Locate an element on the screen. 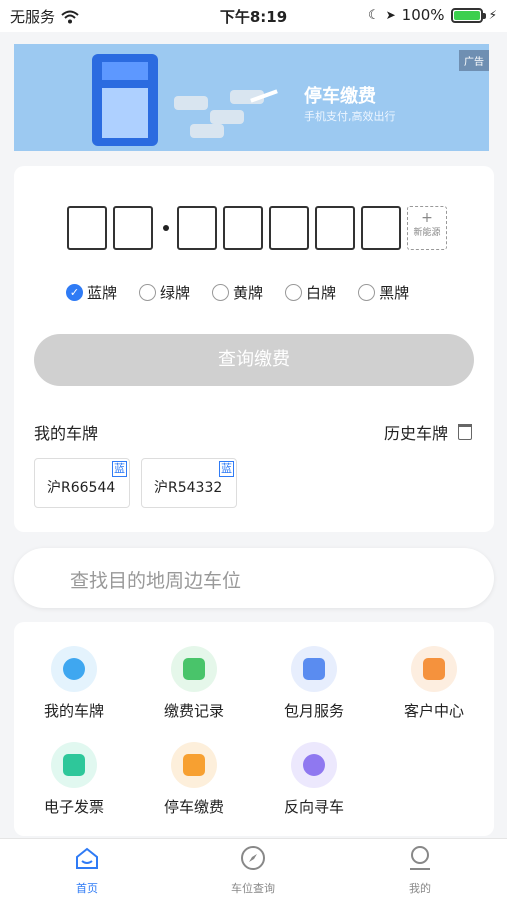  bottom-tab-bar: 首页 车位查询 我的 is located at coordinates (253, 869).